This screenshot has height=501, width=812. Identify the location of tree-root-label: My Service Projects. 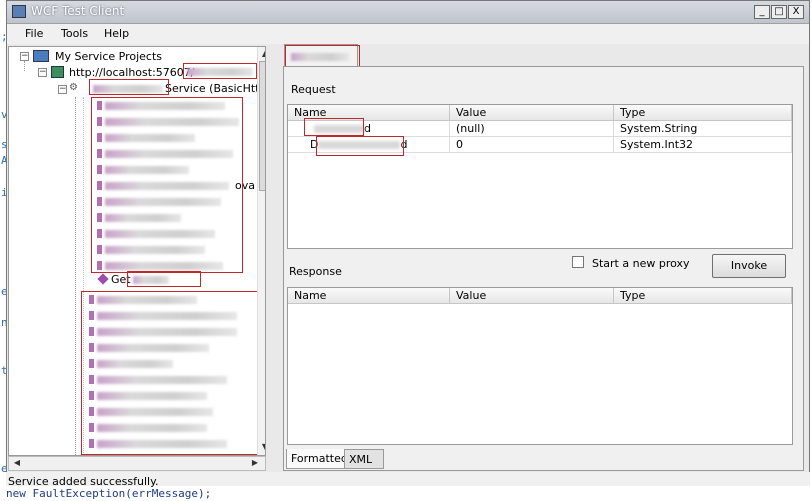
(108, 56).